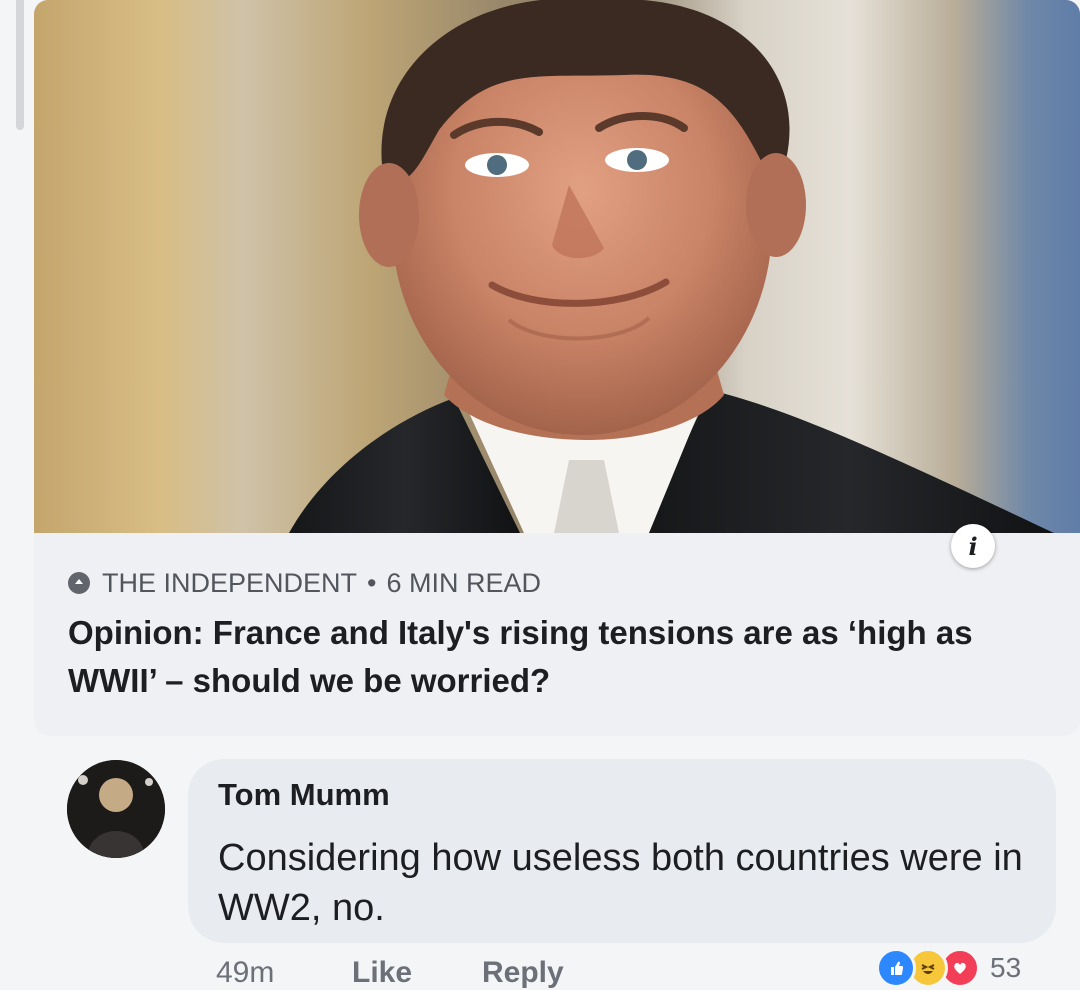 The height and width of the screenshot is (990, 1080). Describe the element at coordinates (79, 583) in the screenshot. I see `globe-icon` at that location.